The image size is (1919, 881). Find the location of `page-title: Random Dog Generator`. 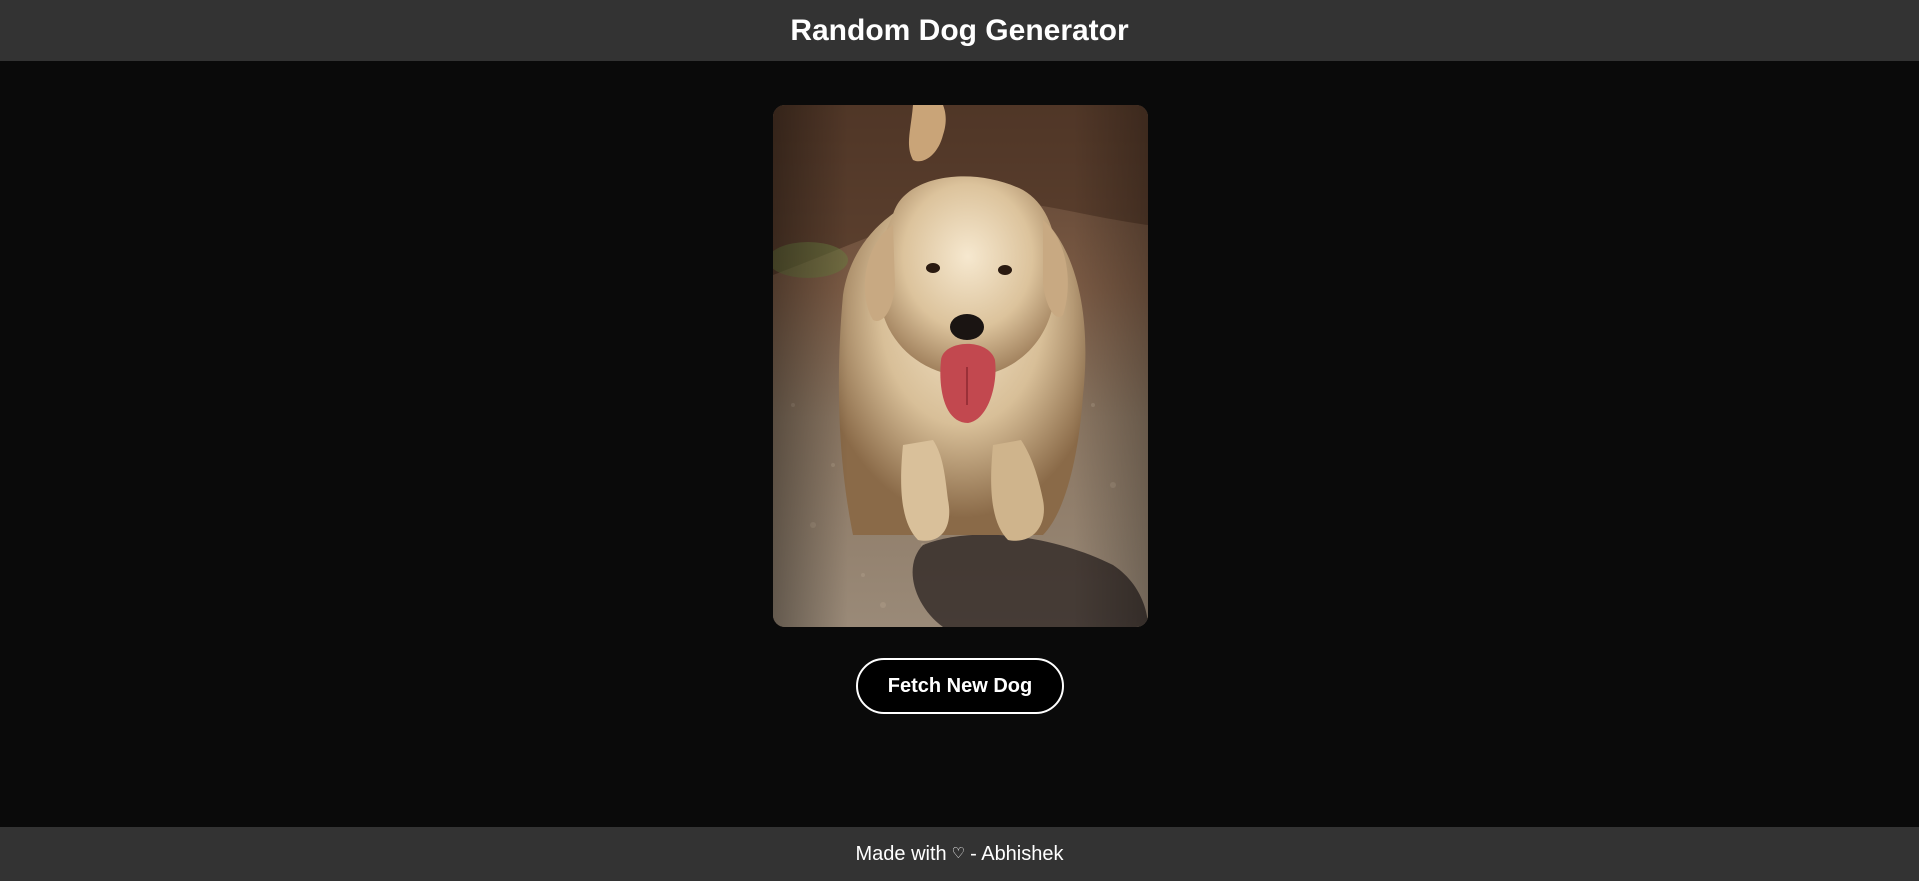

page-title: Random Dog Generator is located at coordinates (959, 30).